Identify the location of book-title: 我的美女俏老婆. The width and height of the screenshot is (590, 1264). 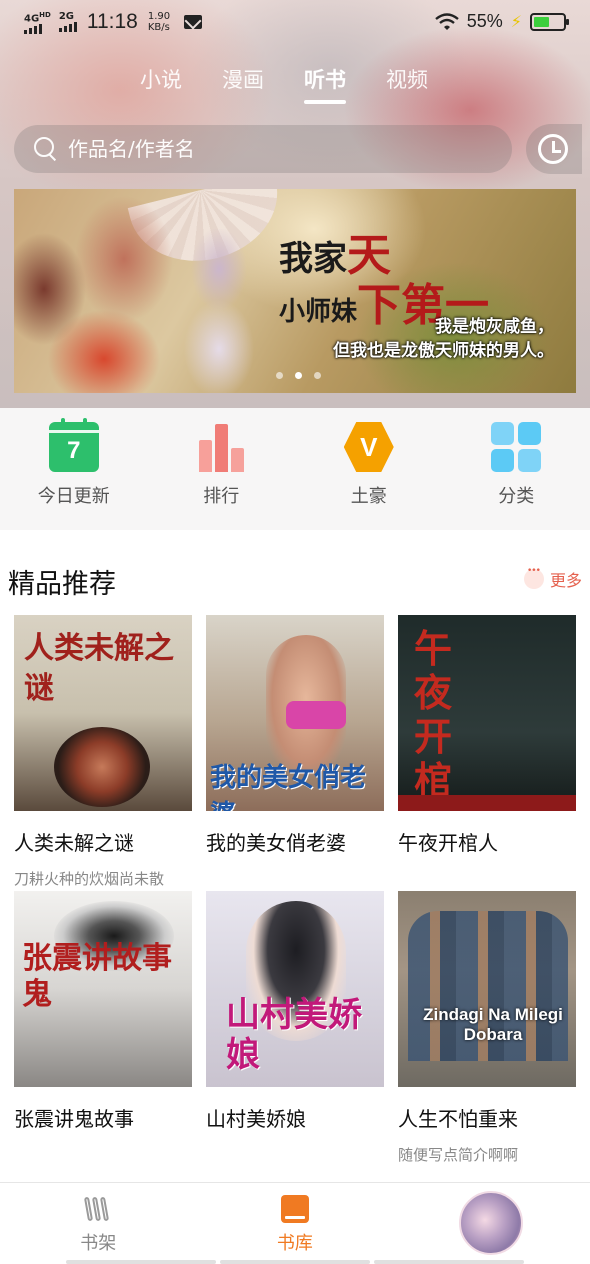
(276, 843).